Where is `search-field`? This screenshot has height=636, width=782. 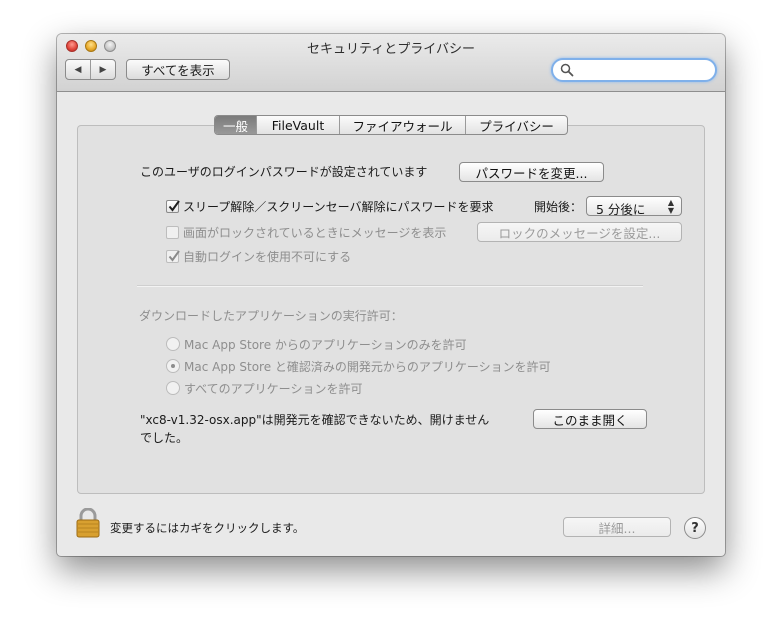 search-field is located at coordinates (634, 70).